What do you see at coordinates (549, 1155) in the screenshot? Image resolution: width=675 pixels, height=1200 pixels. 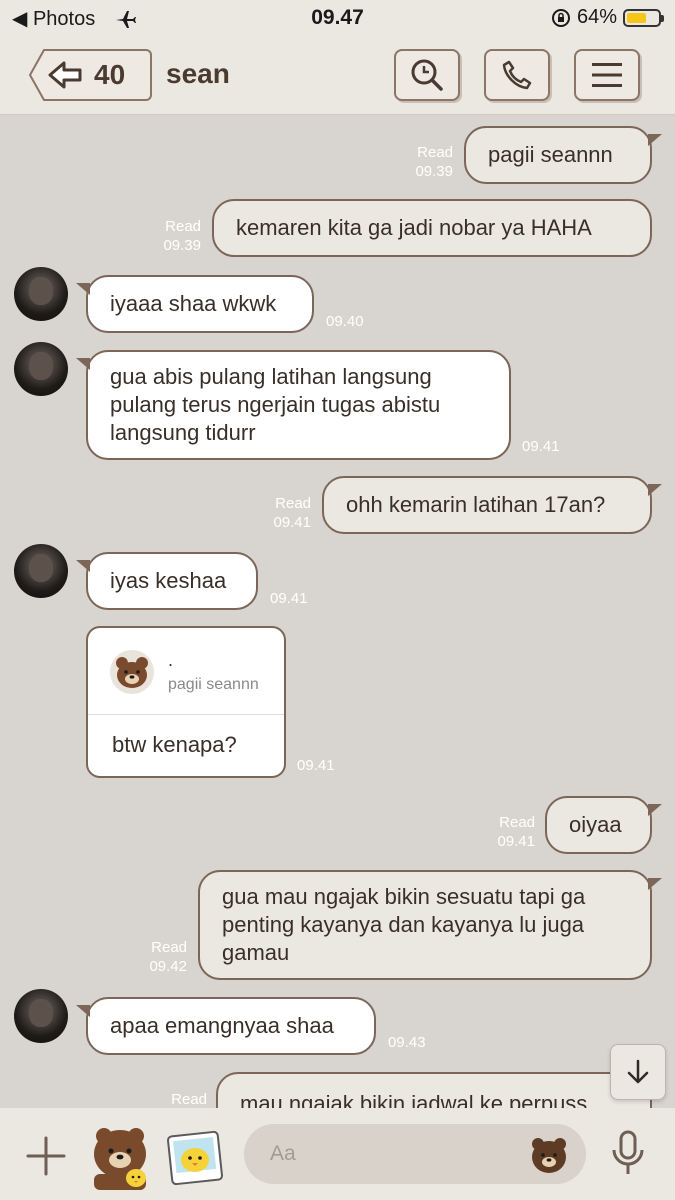 I see `bear-emoji-icon` at bounding box center [549, 1155].